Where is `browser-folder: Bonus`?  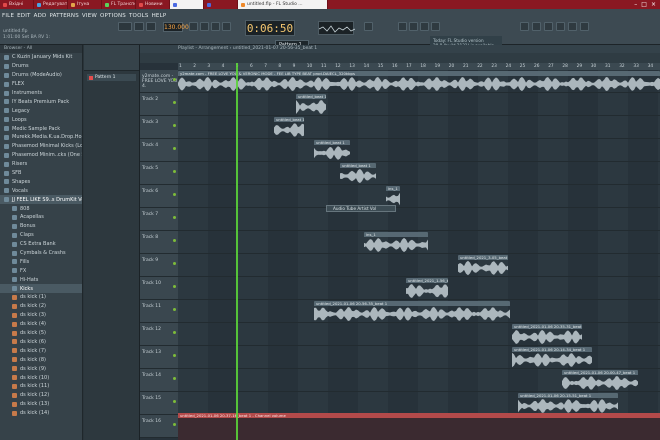
browser-folder: Bonus is located at coordinates (41, 226).